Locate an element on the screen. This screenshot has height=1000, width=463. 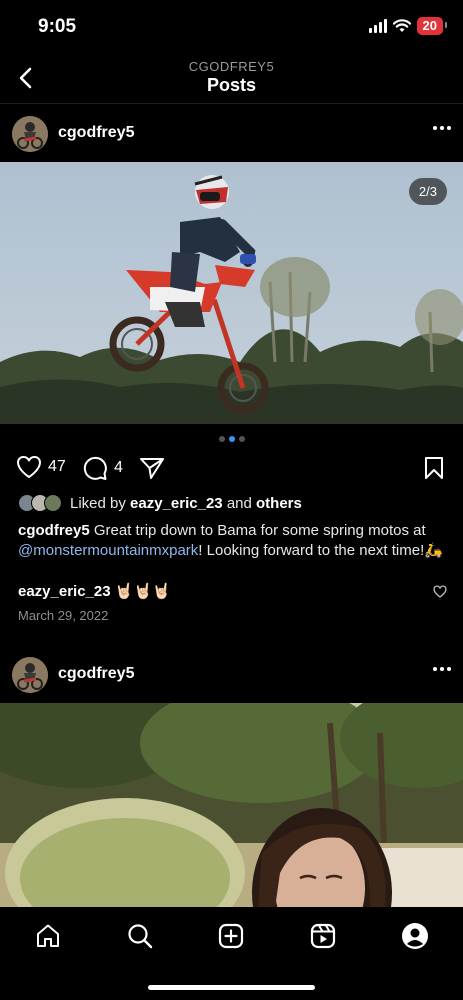
liked-by-others: others is located at coordinates (279, 503).